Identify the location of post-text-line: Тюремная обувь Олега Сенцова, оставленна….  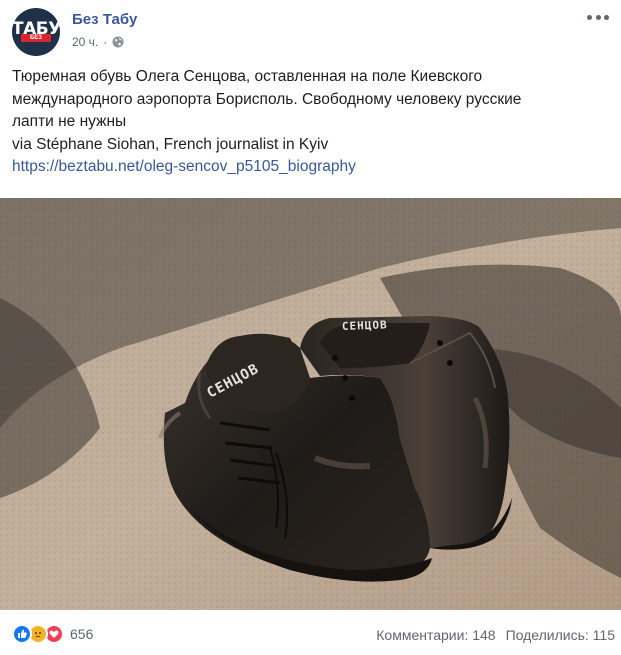
(247, 76).